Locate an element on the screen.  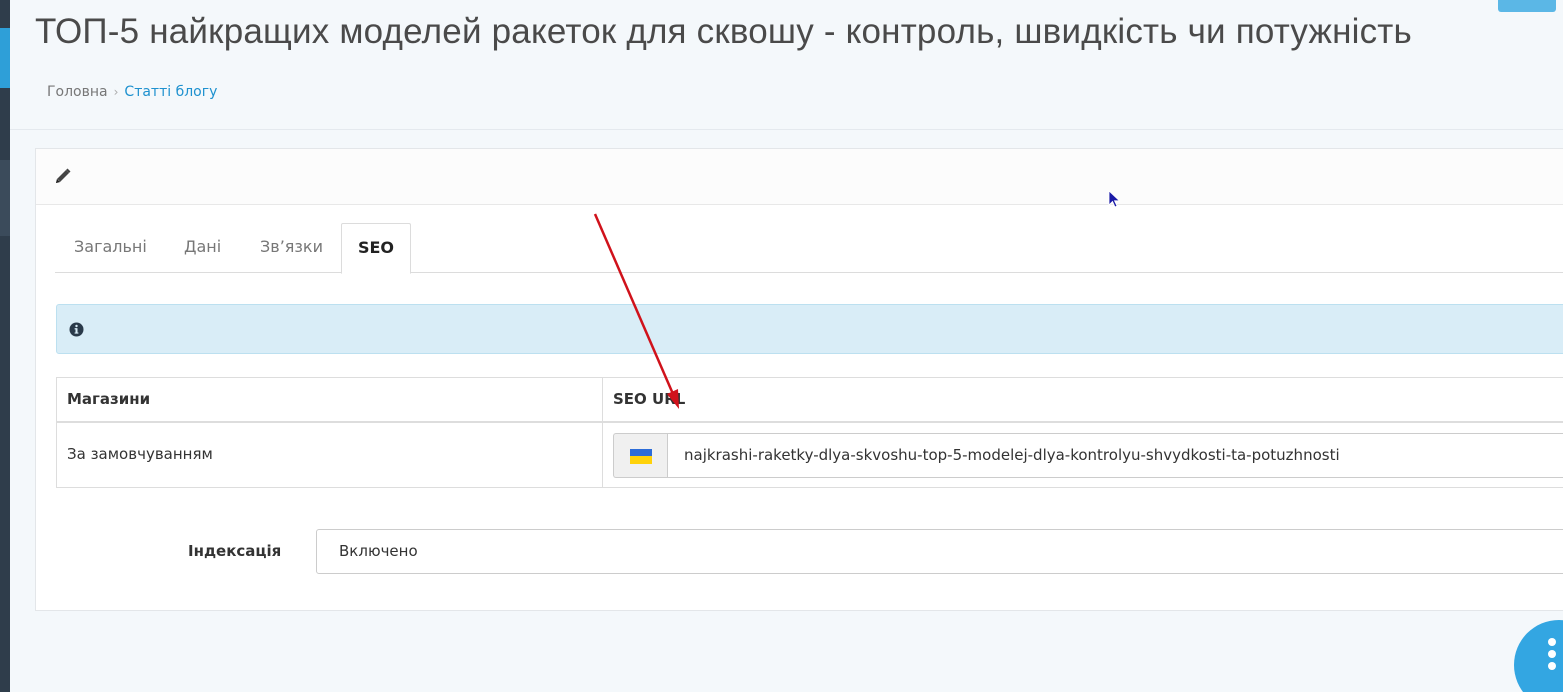
column-header-stores: Магазини is located at coordinates (109, 399).